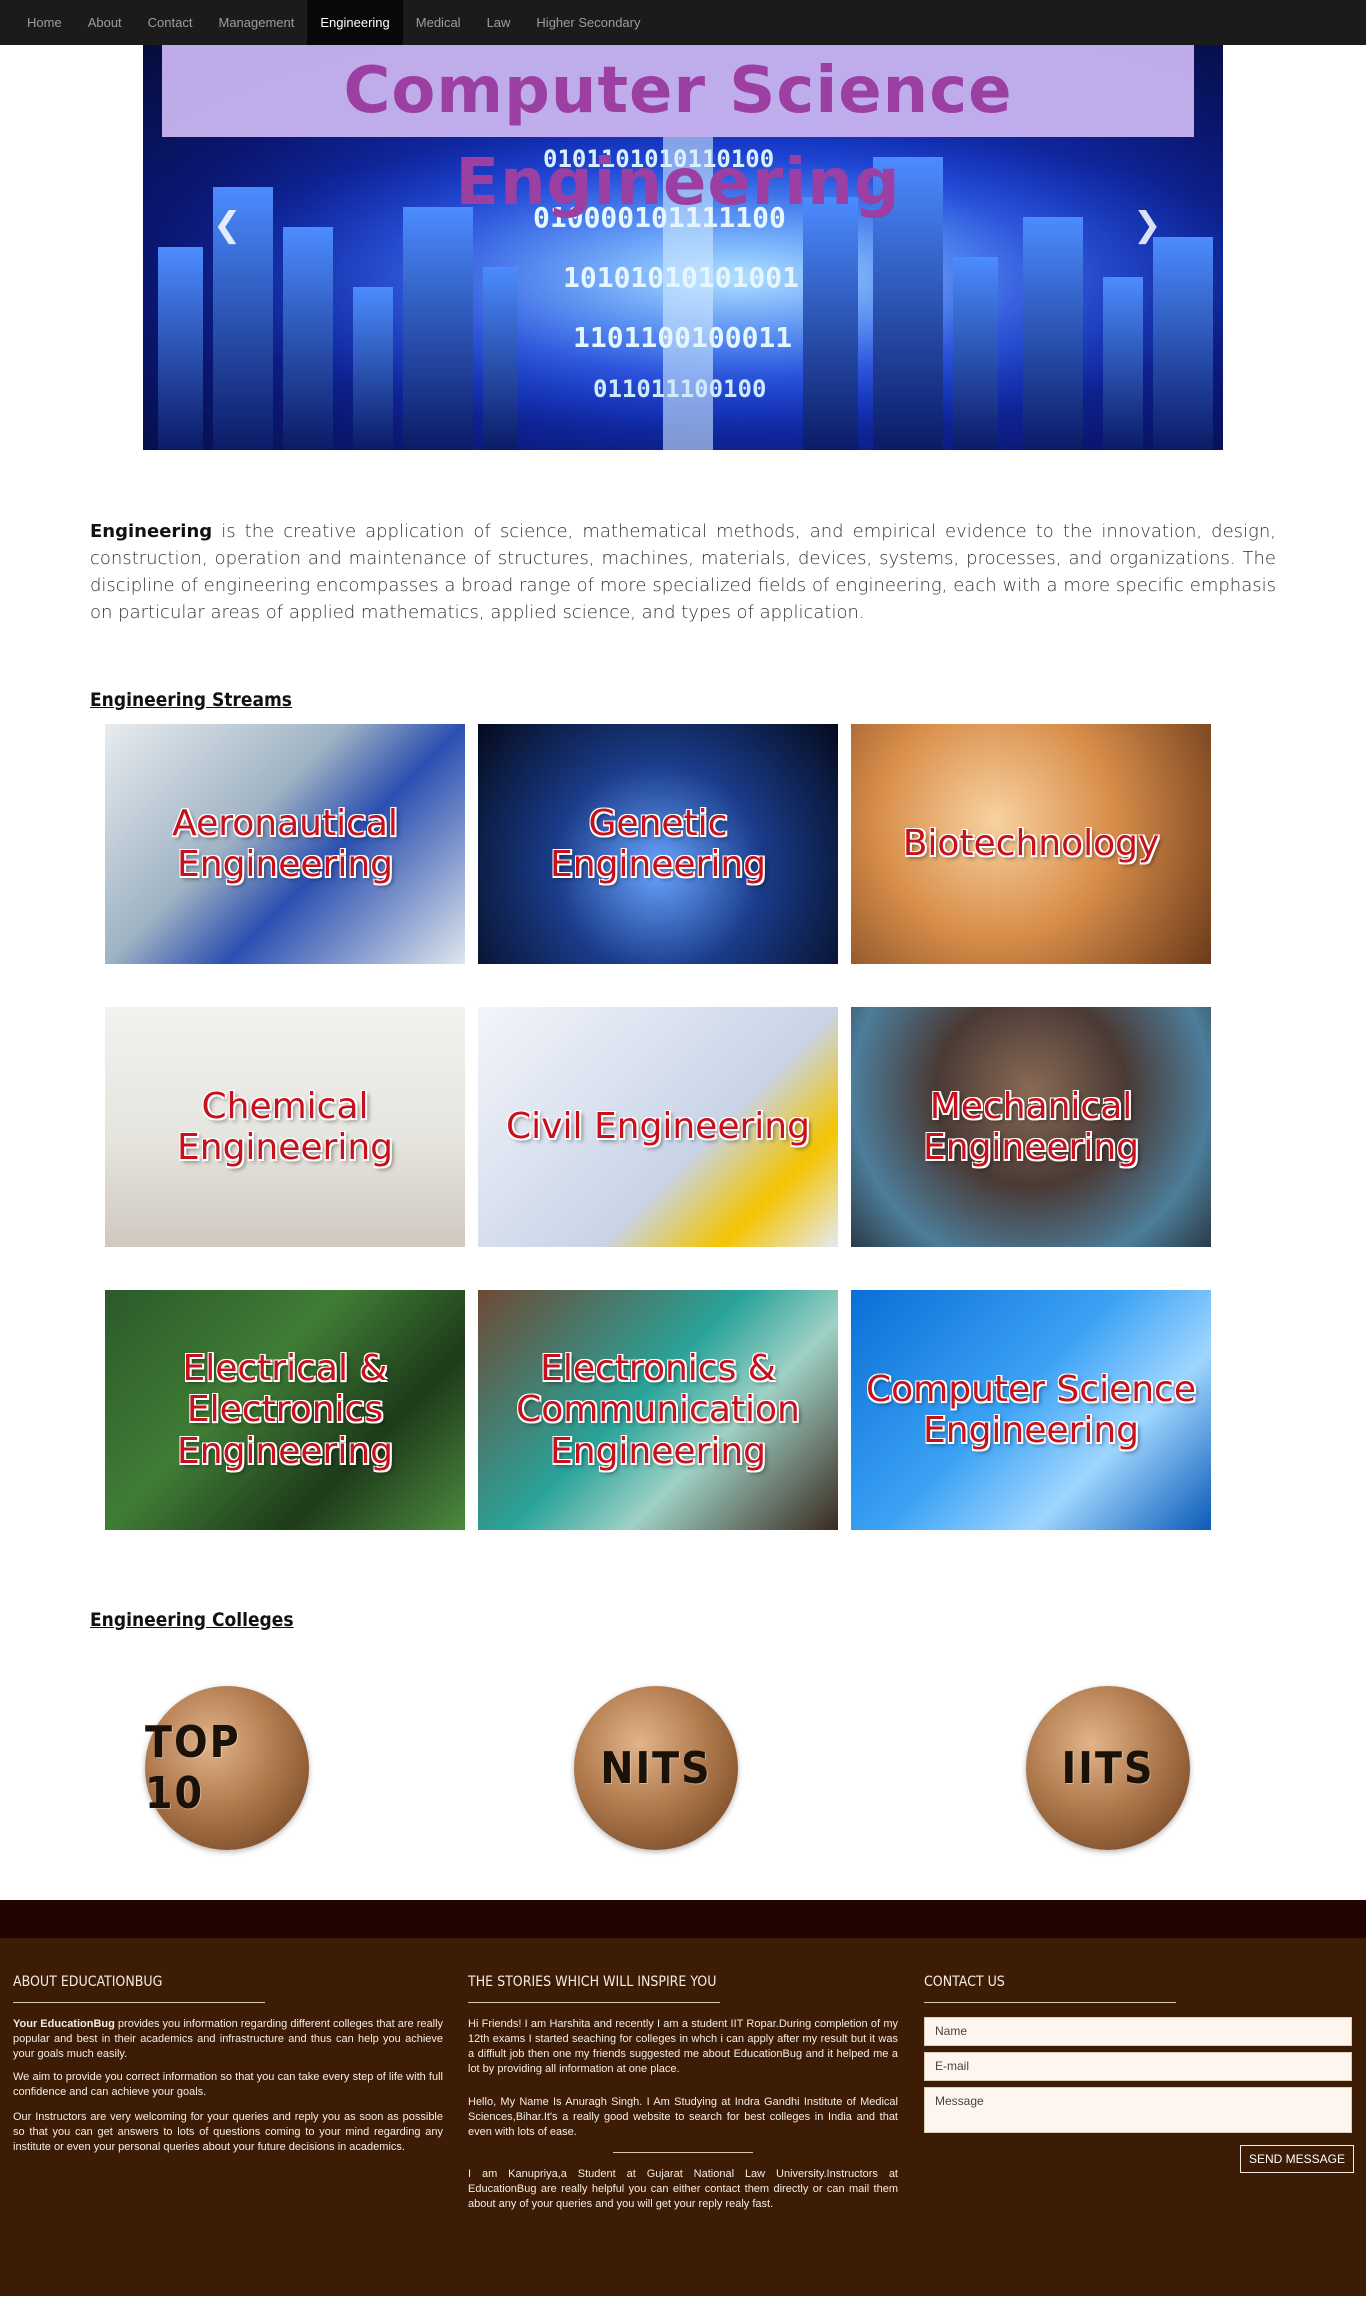 This screenshot has width=1366, height=2304. What do you see at coordinates (438, 22) in the screenshot?
I see `nav-item-medical: Medical` at bounding box center [438, 22].